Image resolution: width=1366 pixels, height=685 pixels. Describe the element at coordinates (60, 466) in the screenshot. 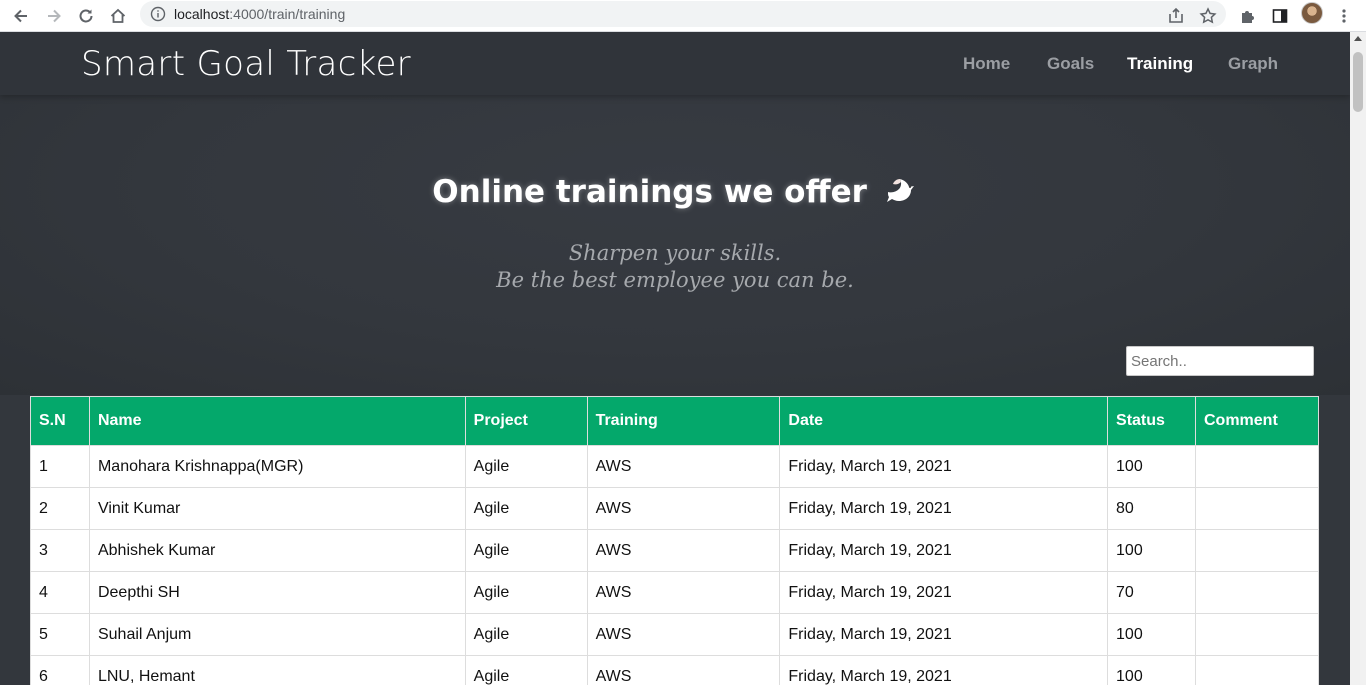

I see `cell-sn: 1` at that location.